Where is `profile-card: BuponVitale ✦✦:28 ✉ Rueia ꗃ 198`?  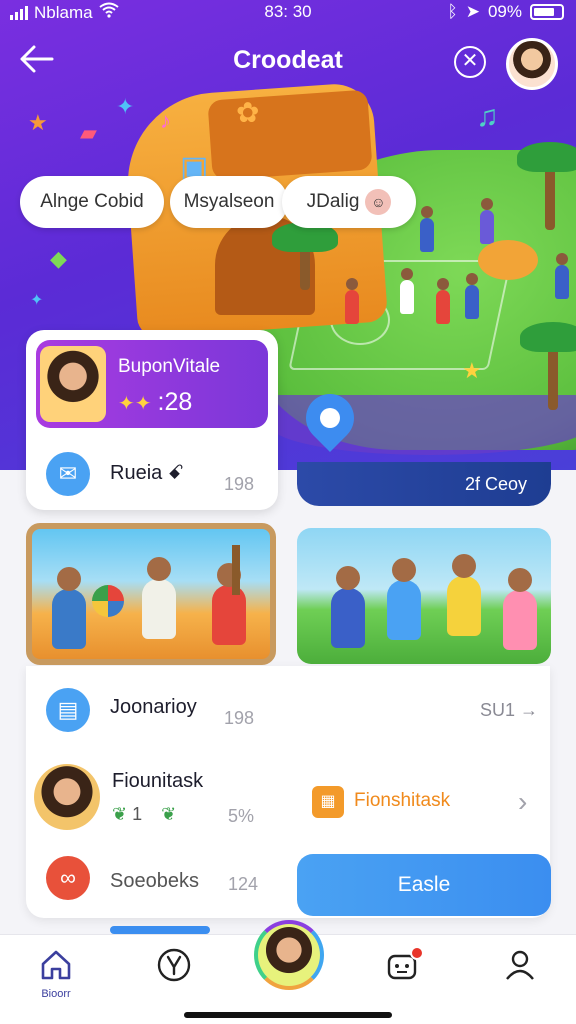 profile-card: BuponVitale ✦✦:28 ✉ Rueia ꗃ 198 is located at coordinates (152, 420).